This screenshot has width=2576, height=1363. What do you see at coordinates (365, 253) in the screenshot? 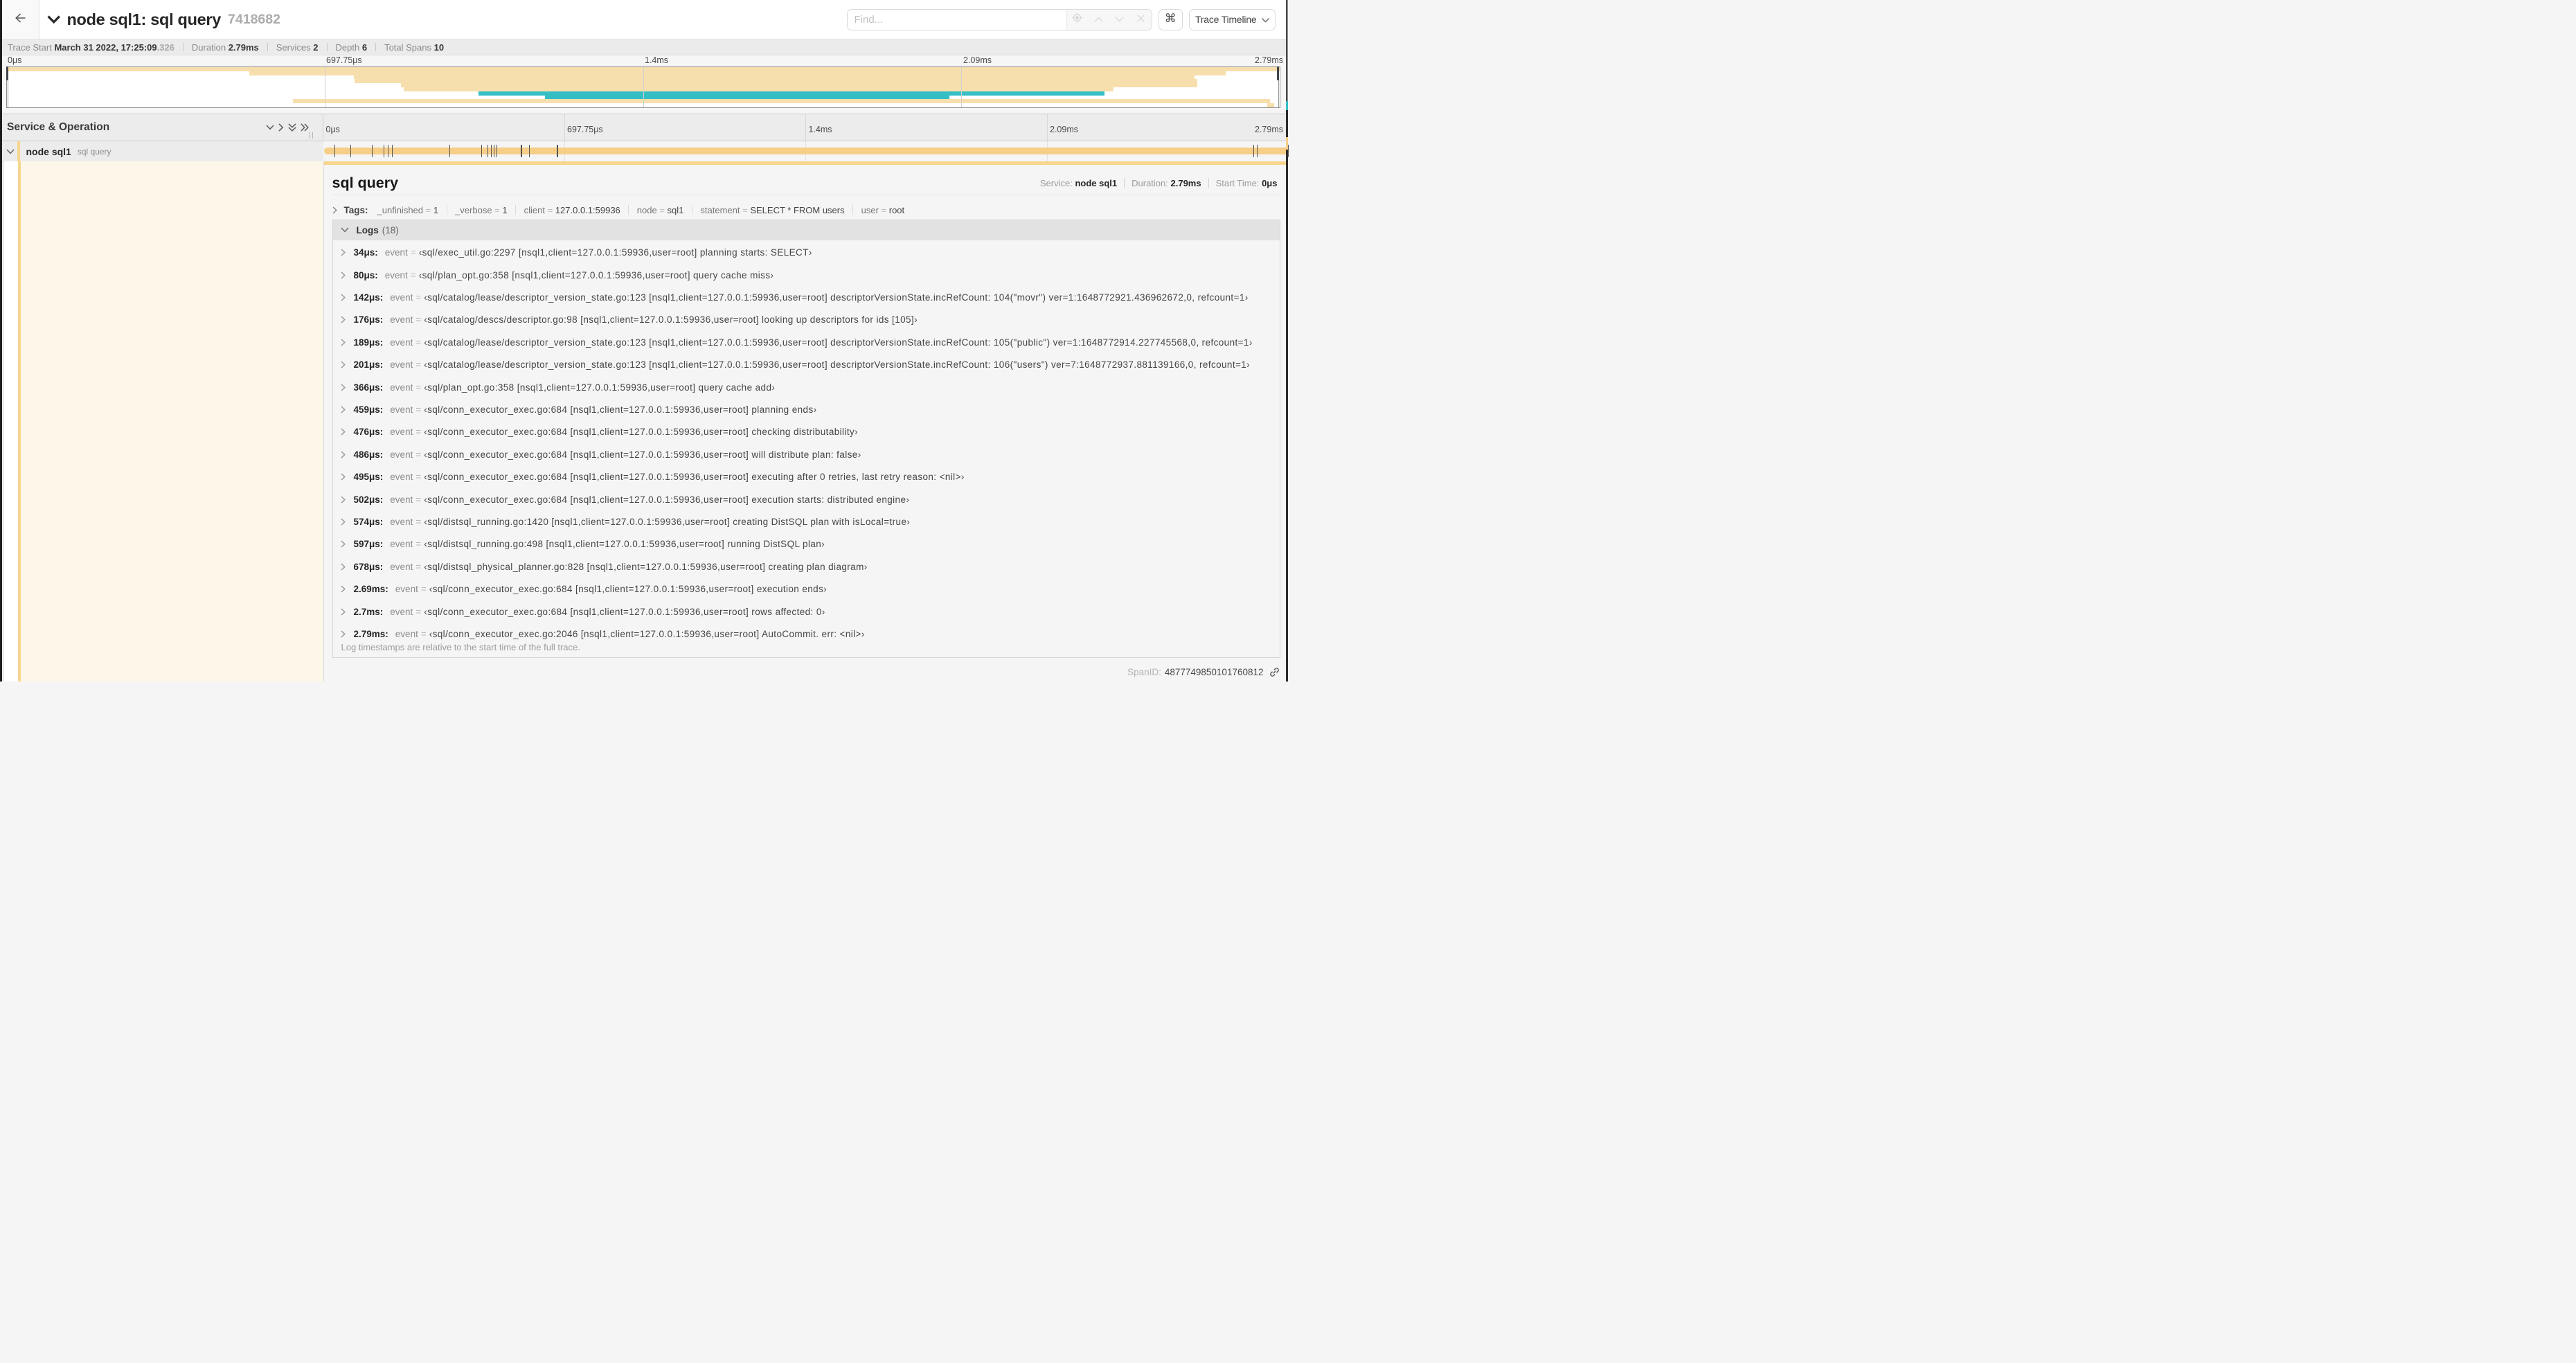
I see `log-time: 34μs:` at bounding box center [365, 253].